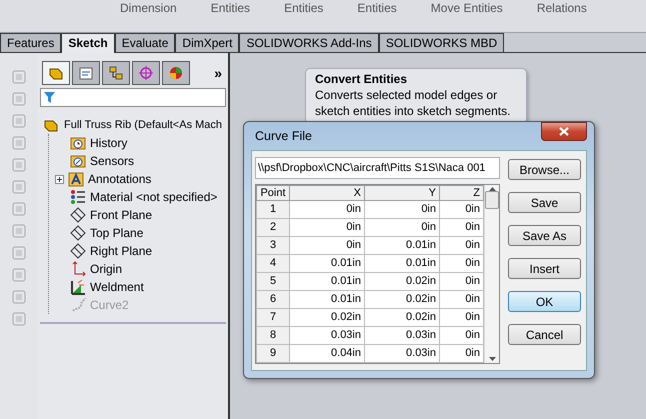  What do you see at coordinates (78, 143) in the screenshot?
I see `history-folder-icon` at bounding box center [78, 143].